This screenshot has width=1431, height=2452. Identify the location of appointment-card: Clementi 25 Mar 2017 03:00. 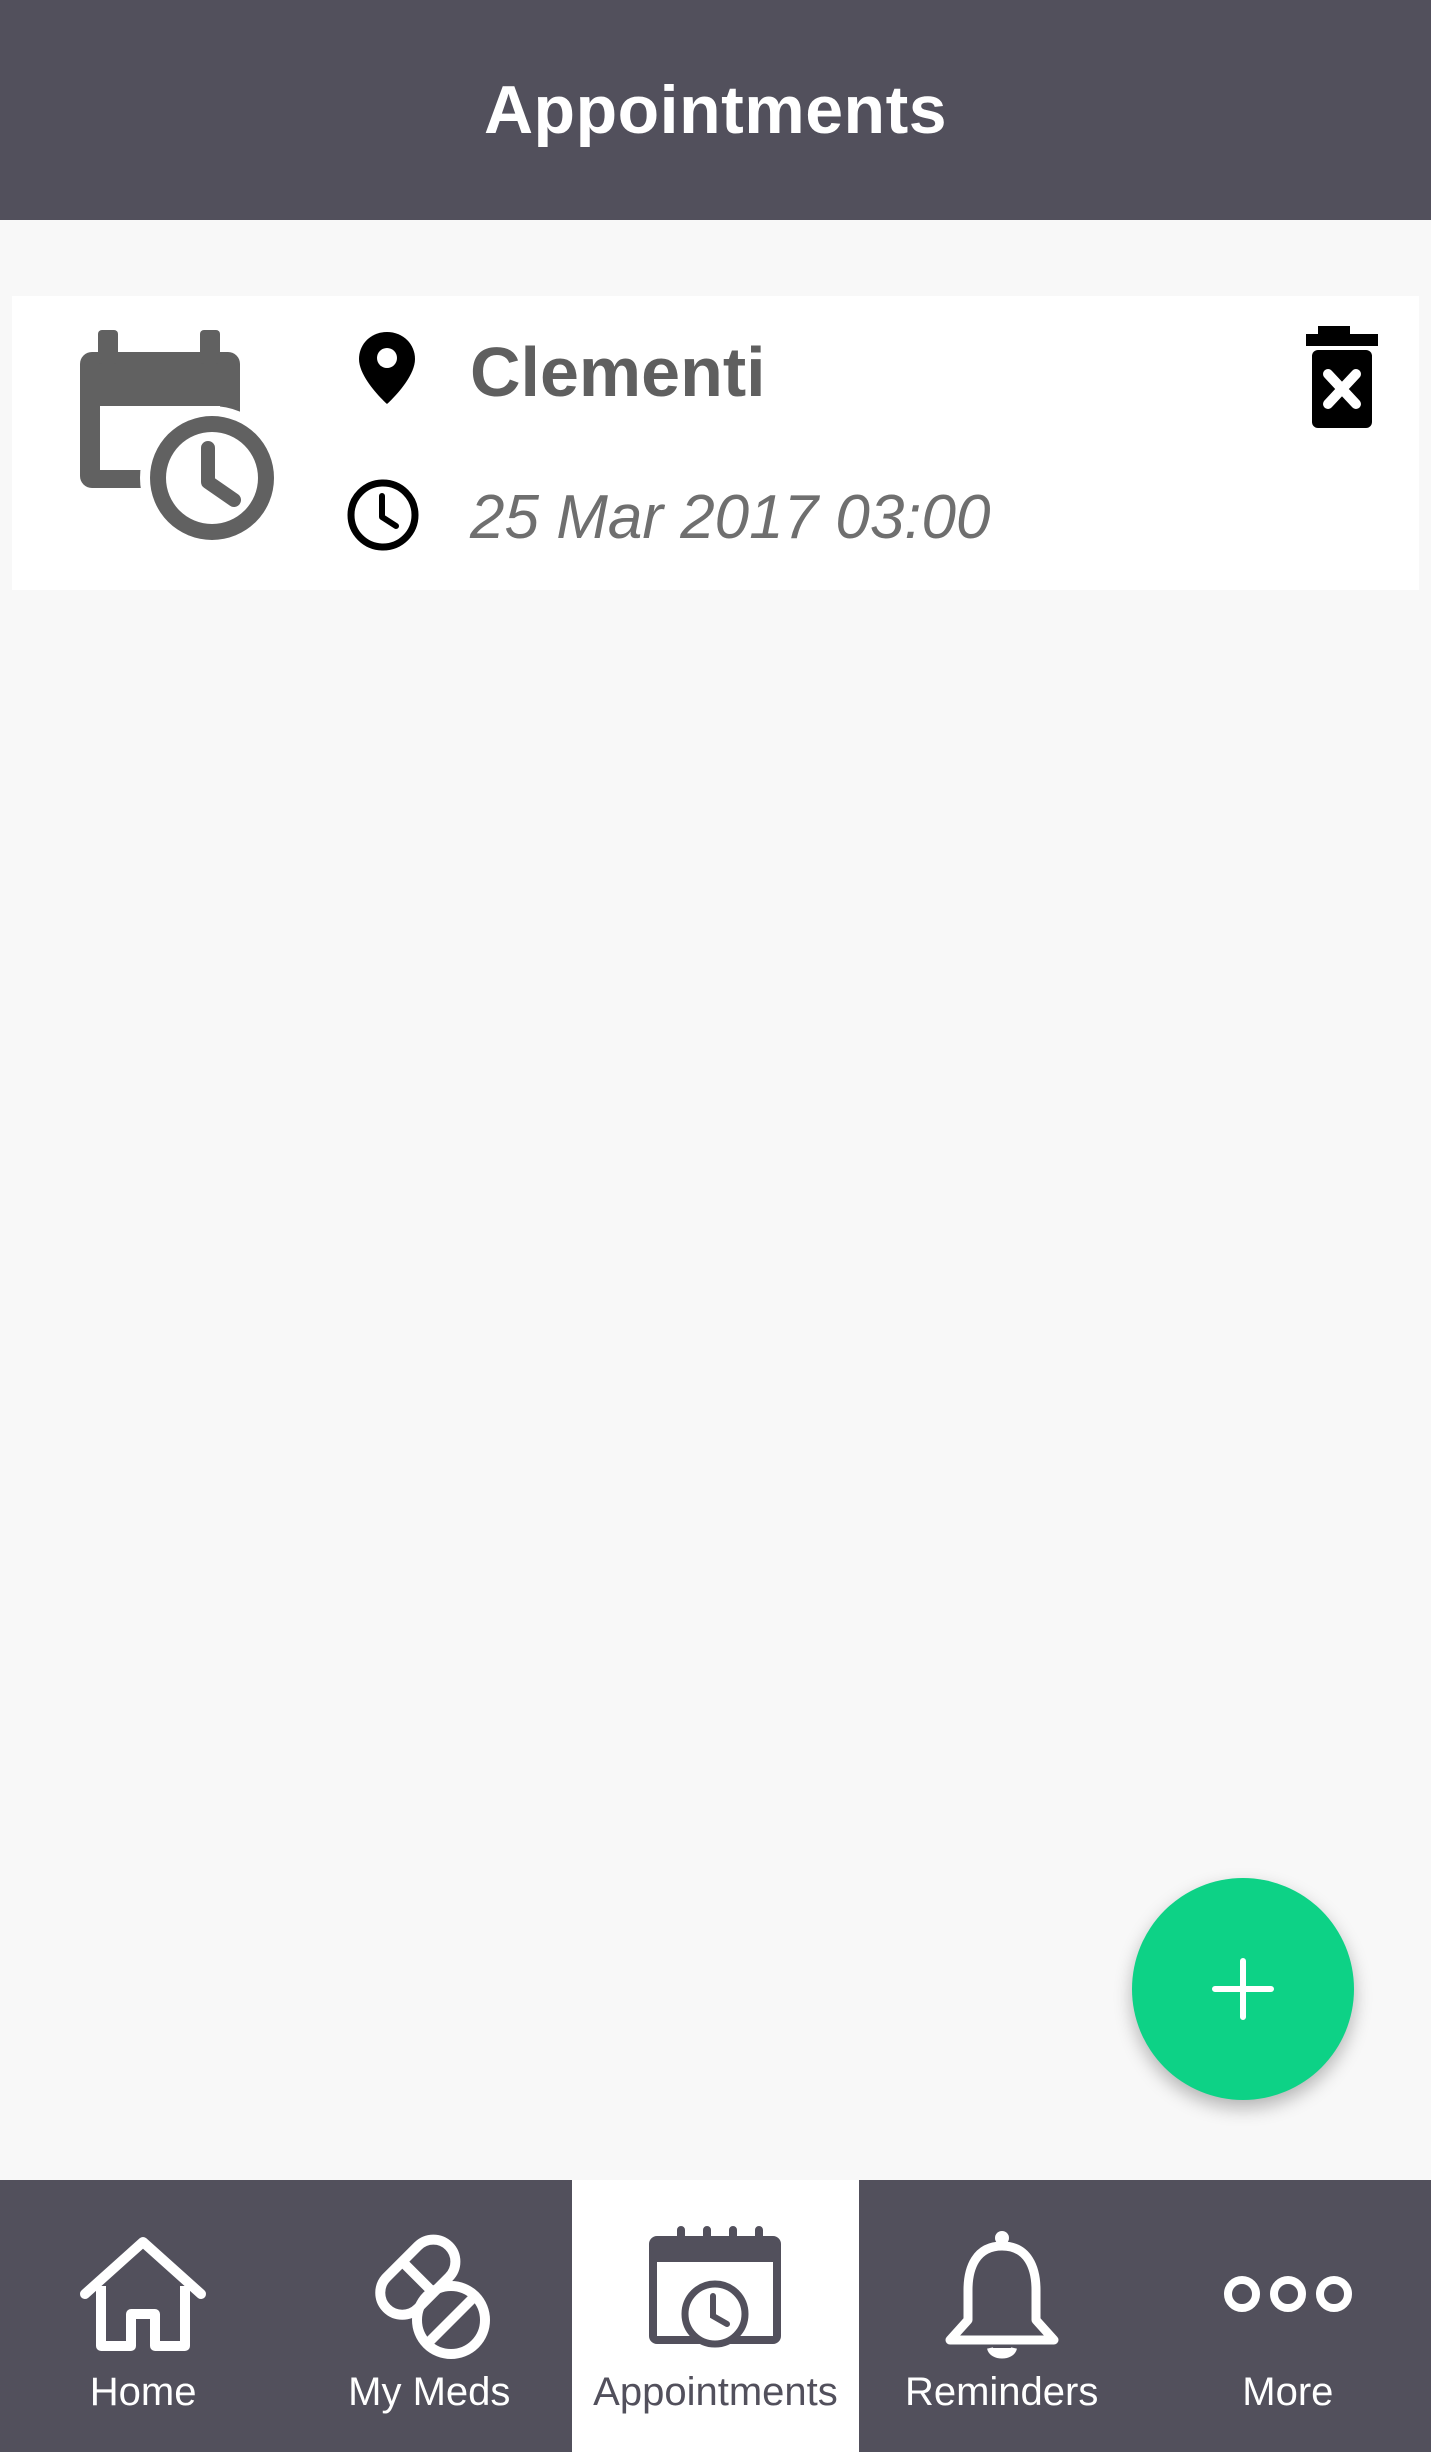
(715, 443).